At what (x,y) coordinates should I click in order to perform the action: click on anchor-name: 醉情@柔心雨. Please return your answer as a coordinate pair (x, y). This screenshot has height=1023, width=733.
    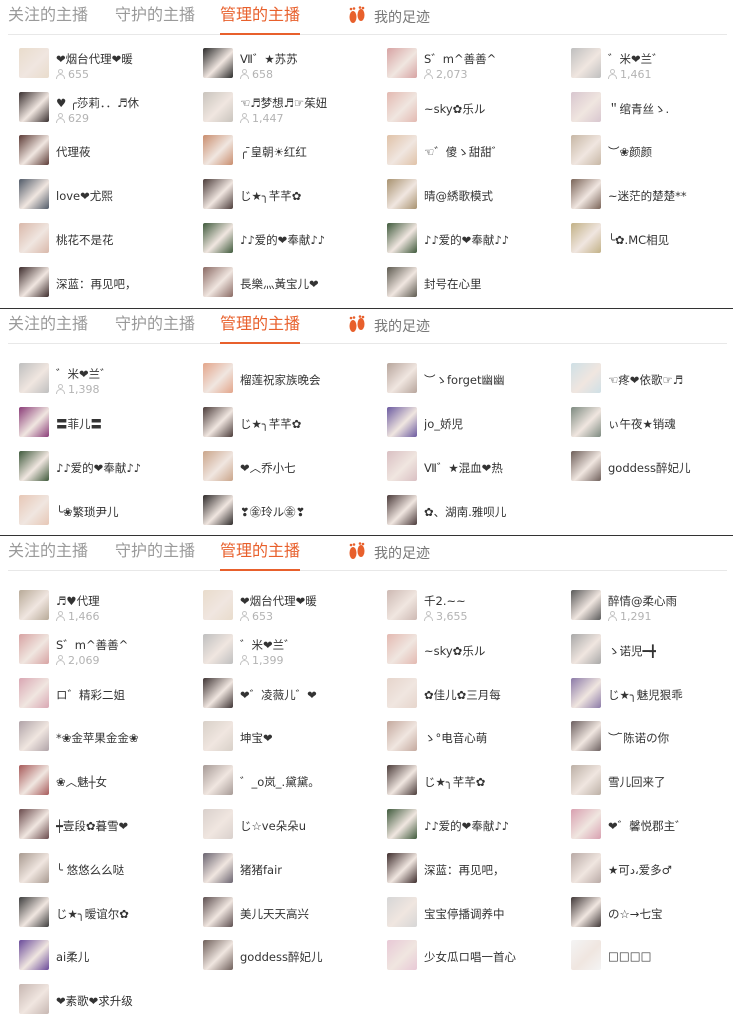
    Looking at the image, I should click on (642, 601).